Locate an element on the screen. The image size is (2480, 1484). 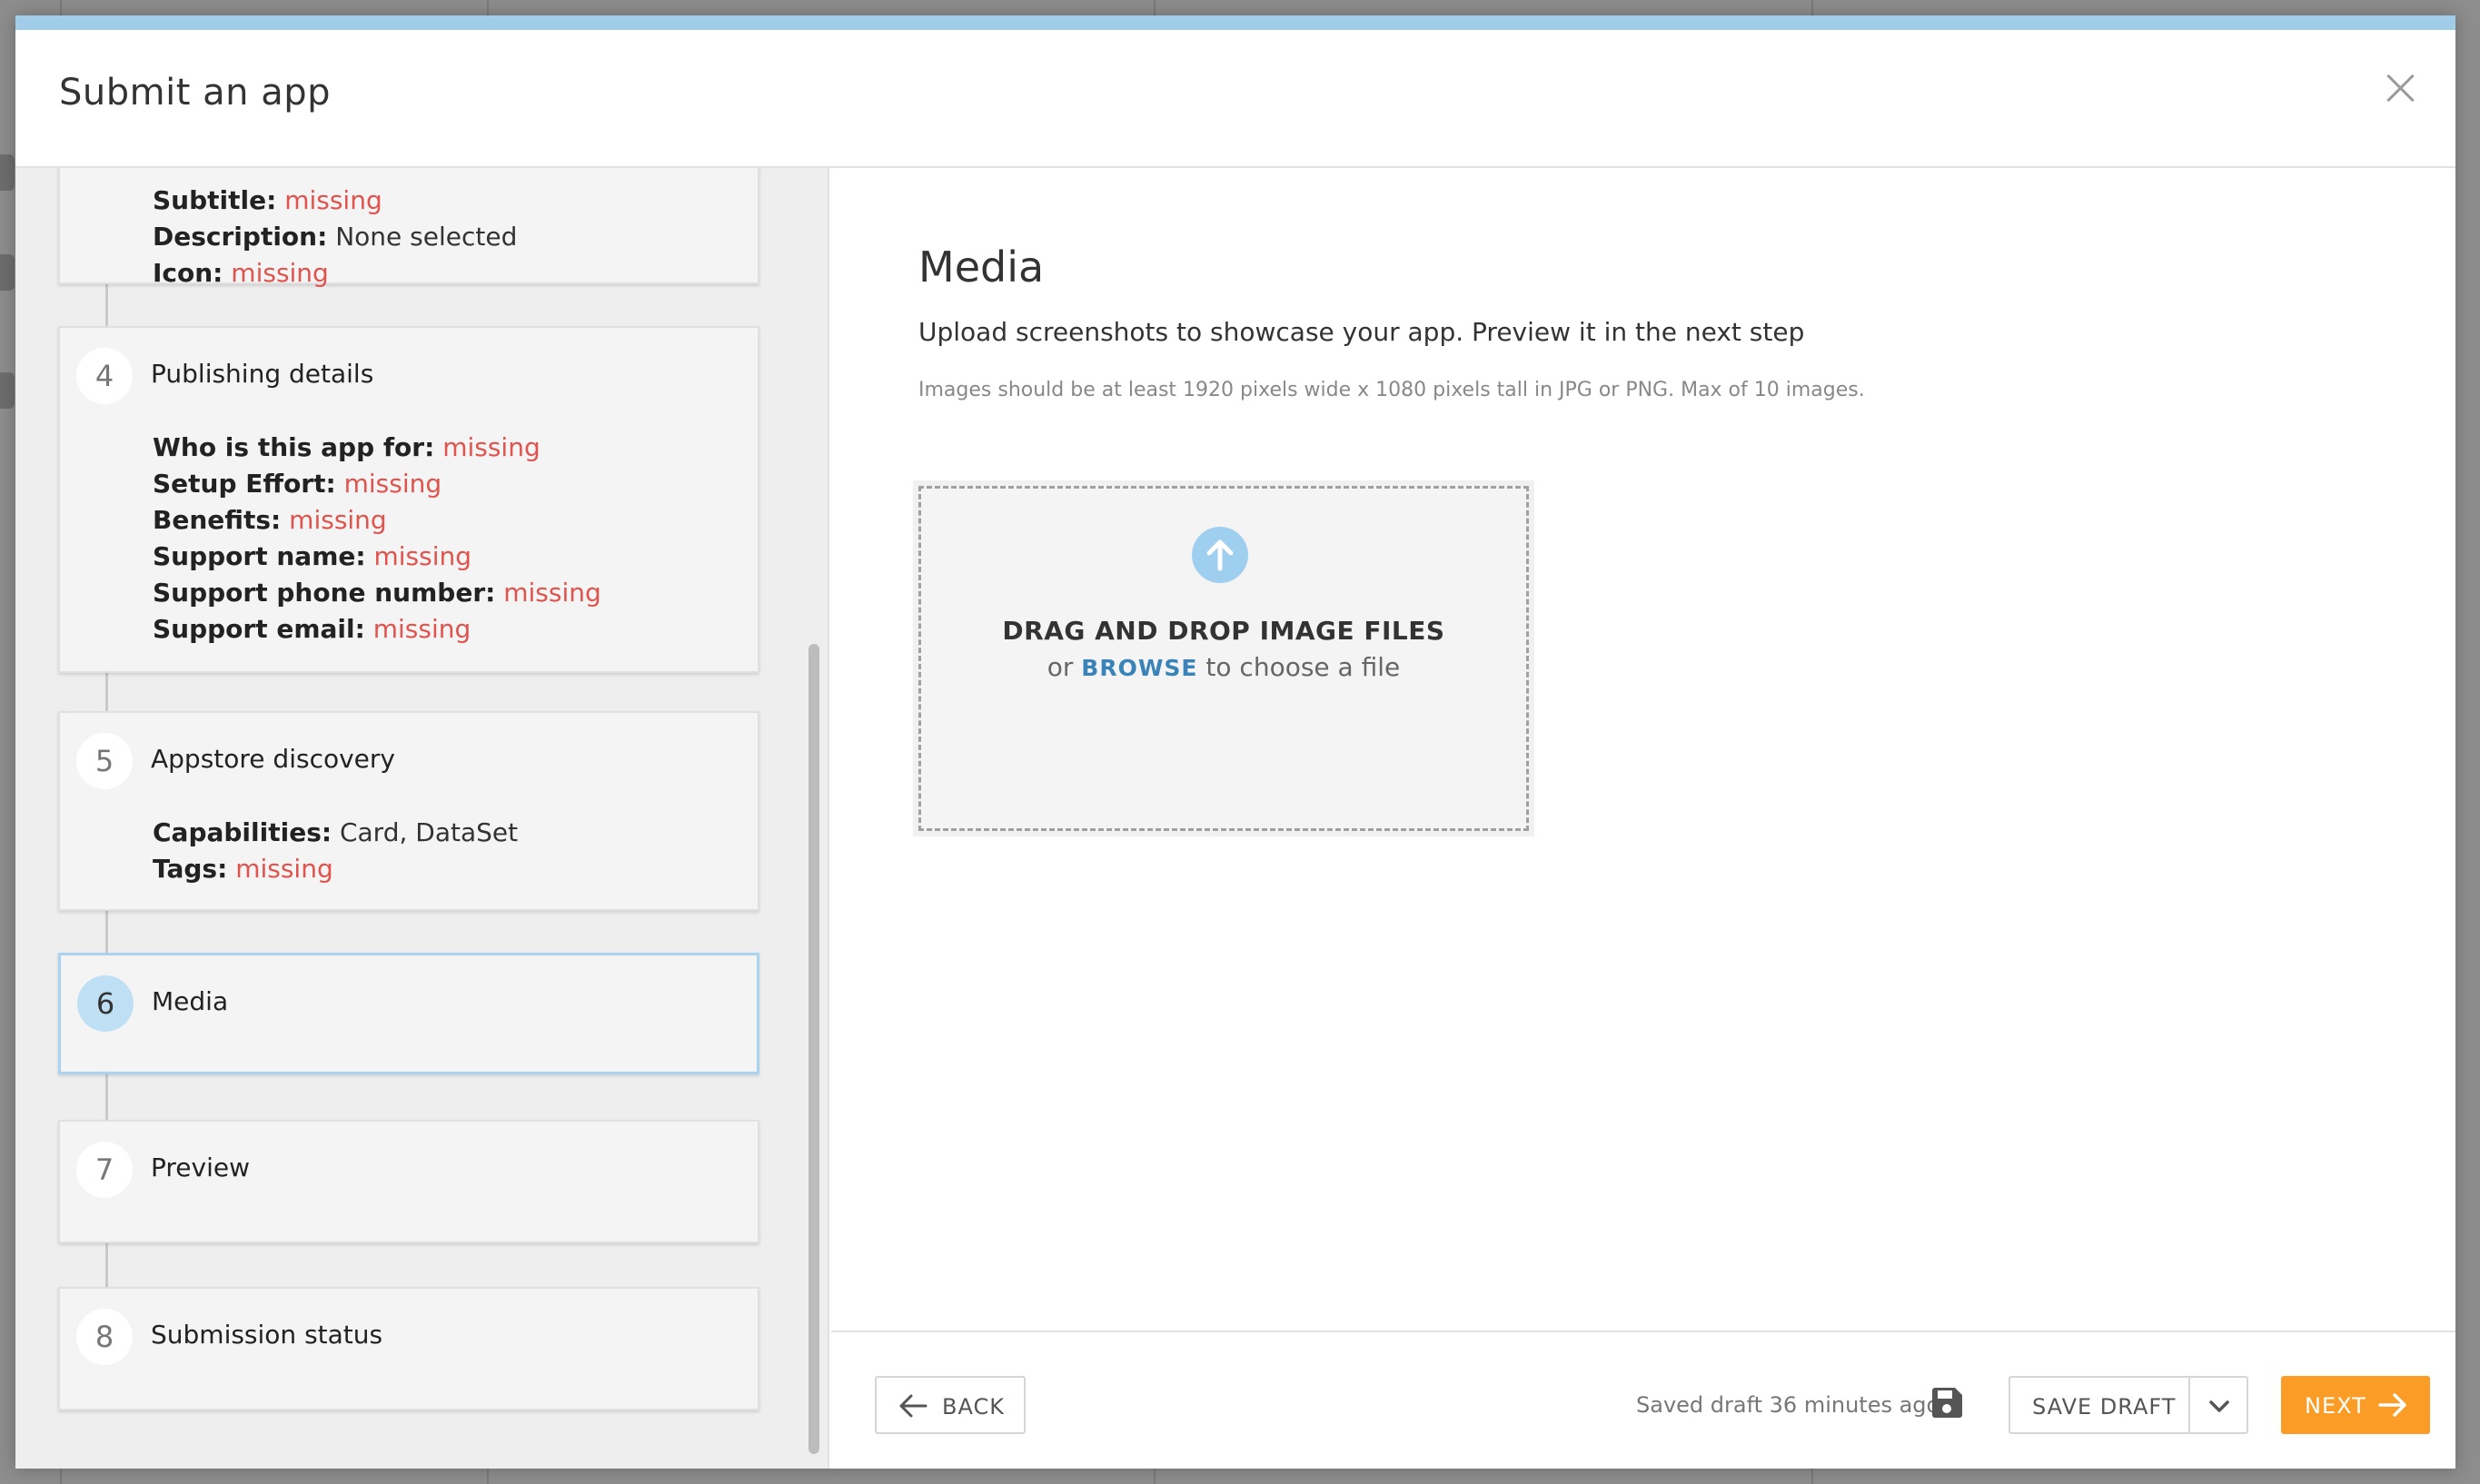
detail-row-subtitle: Subtitle: missing is located at coordinates (267, 200).